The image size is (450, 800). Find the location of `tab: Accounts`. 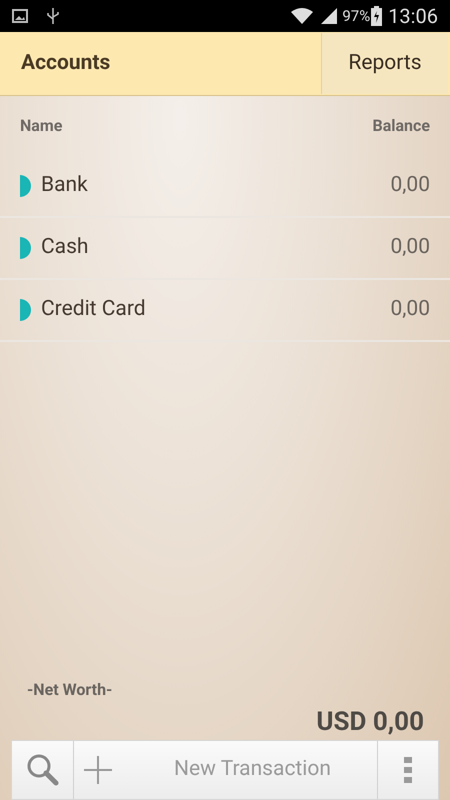

tab: Accounts is located at coordinates (160, 63).